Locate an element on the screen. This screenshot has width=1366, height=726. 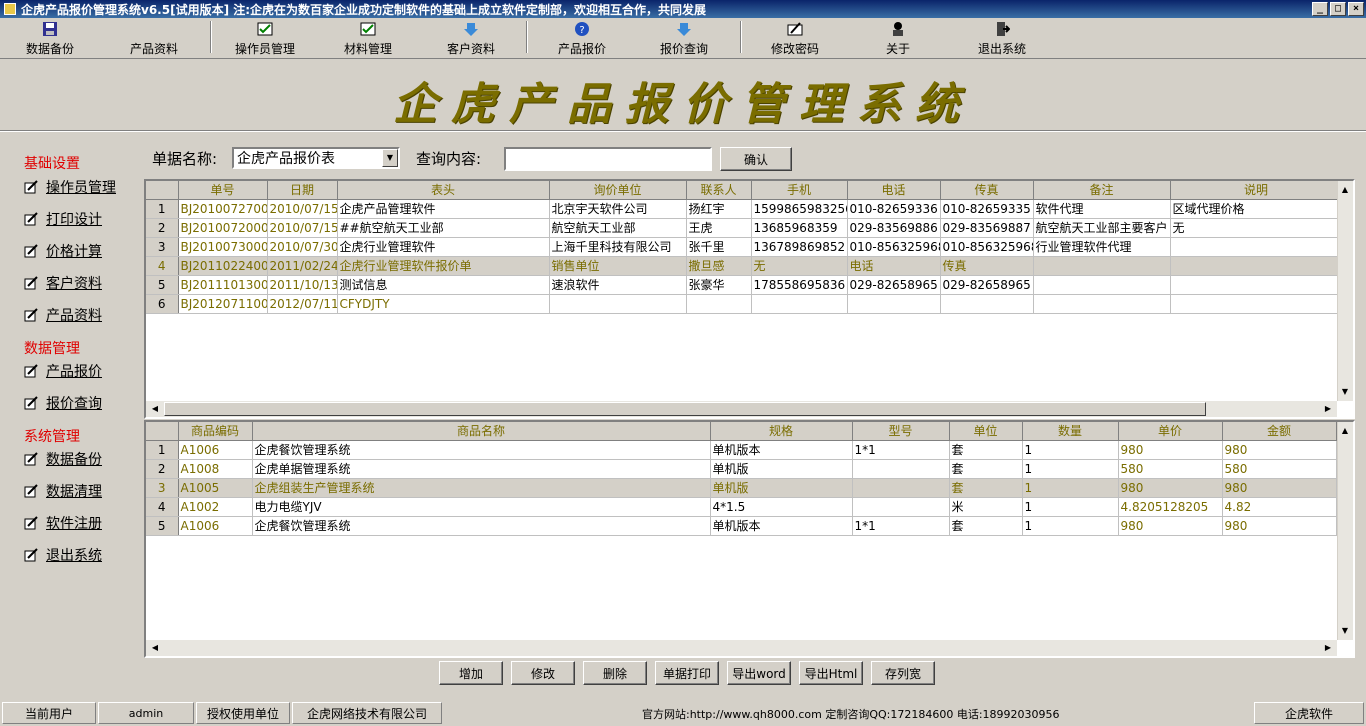
table-cell: 企虎餐饮管理系统 is located at coordinates (481, 450).